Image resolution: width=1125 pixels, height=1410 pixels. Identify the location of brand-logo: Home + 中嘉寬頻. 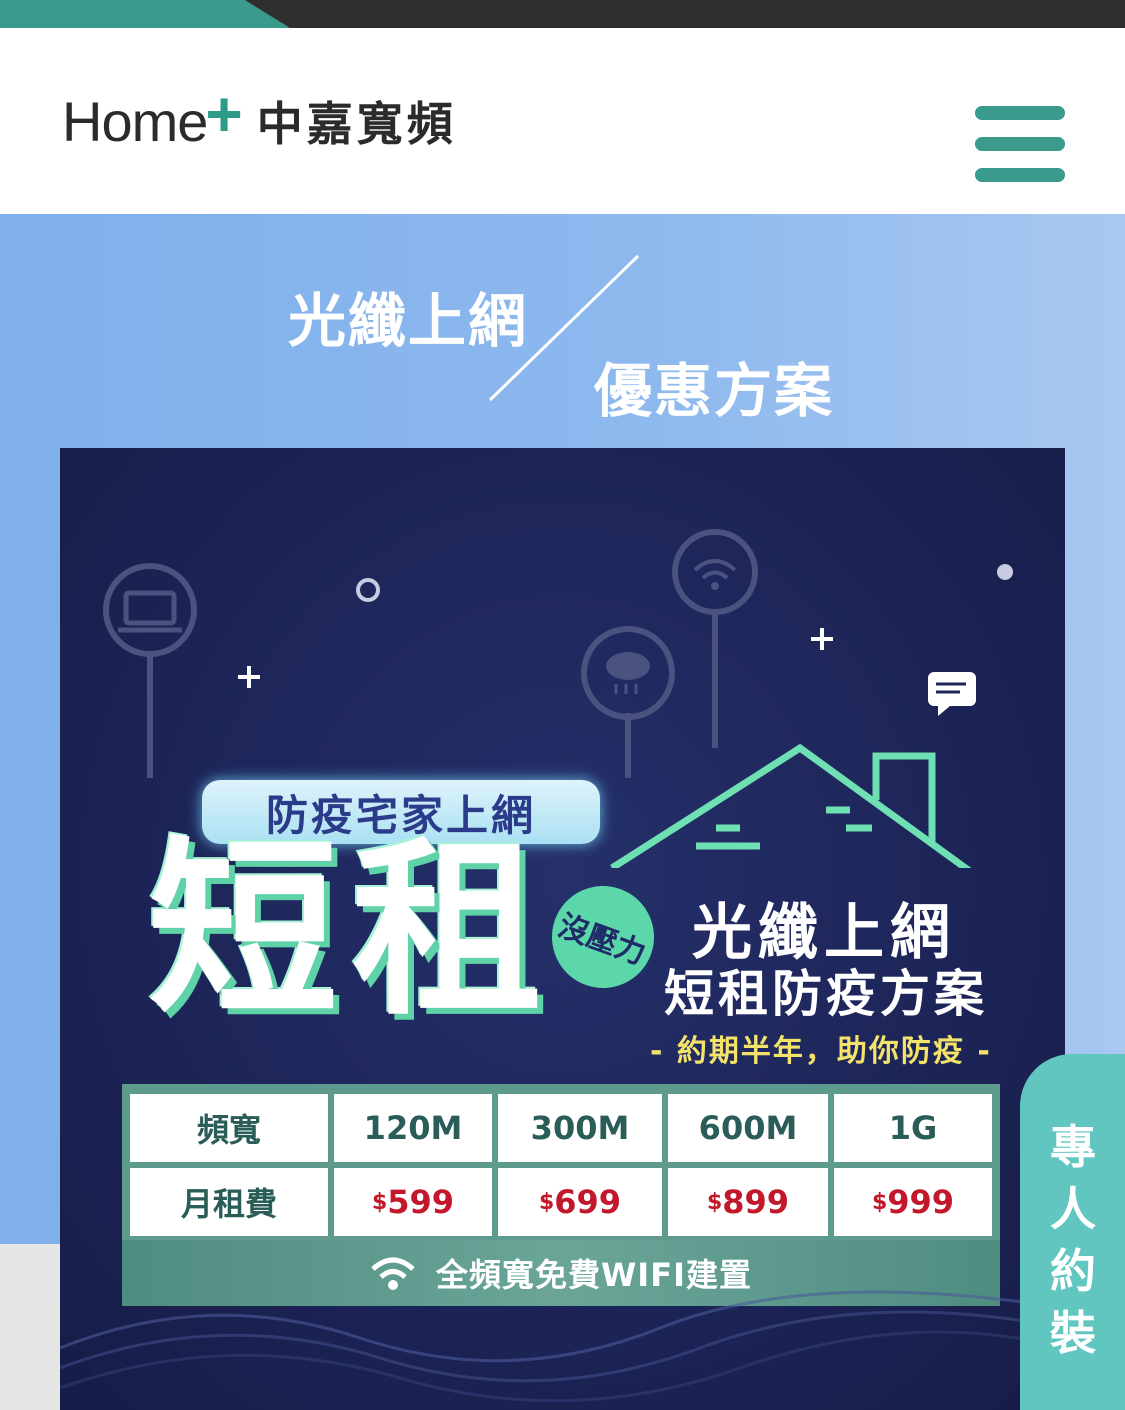
(259, 117).